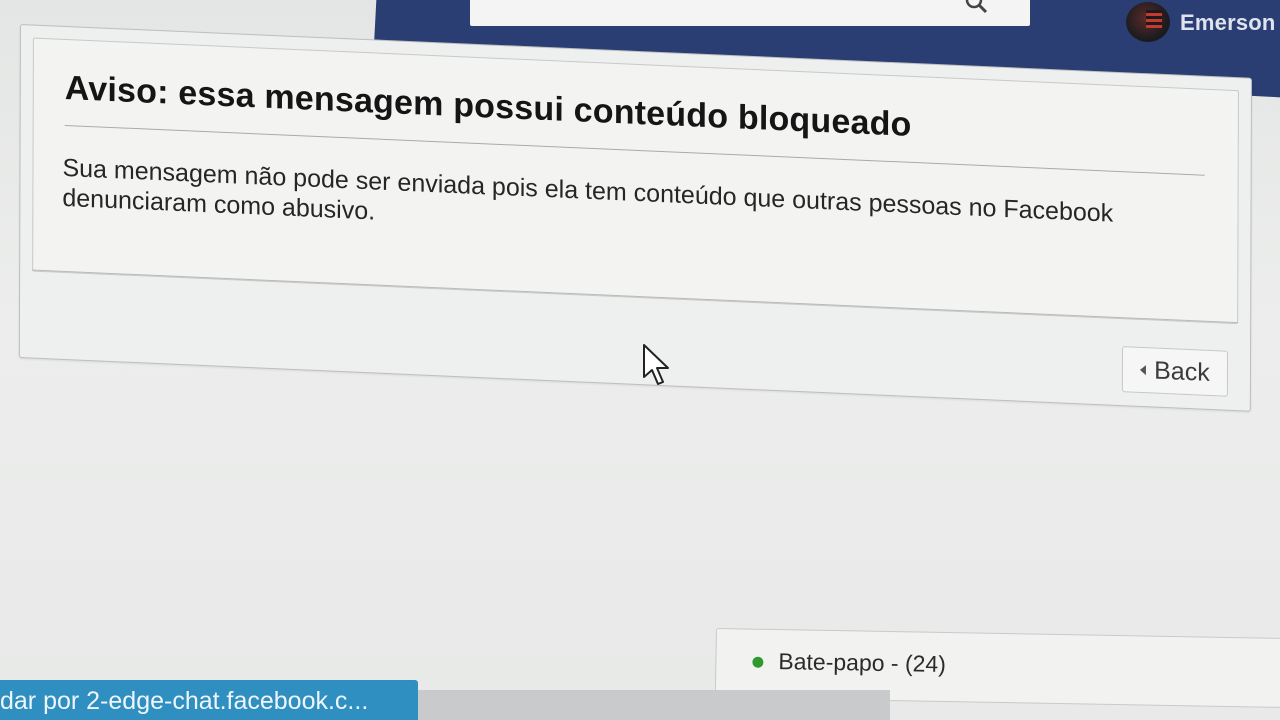  I want to click on status-track, so click(650, 705).